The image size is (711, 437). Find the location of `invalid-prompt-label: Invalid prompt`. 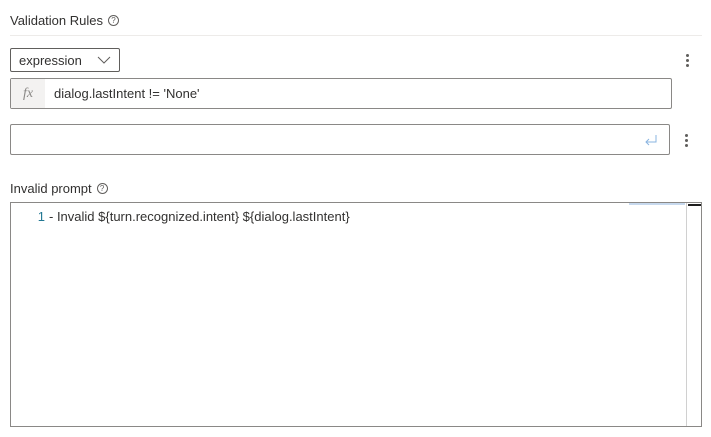

invalid-prompt-label: Invalid prompt is located at coordinates (51, 188).